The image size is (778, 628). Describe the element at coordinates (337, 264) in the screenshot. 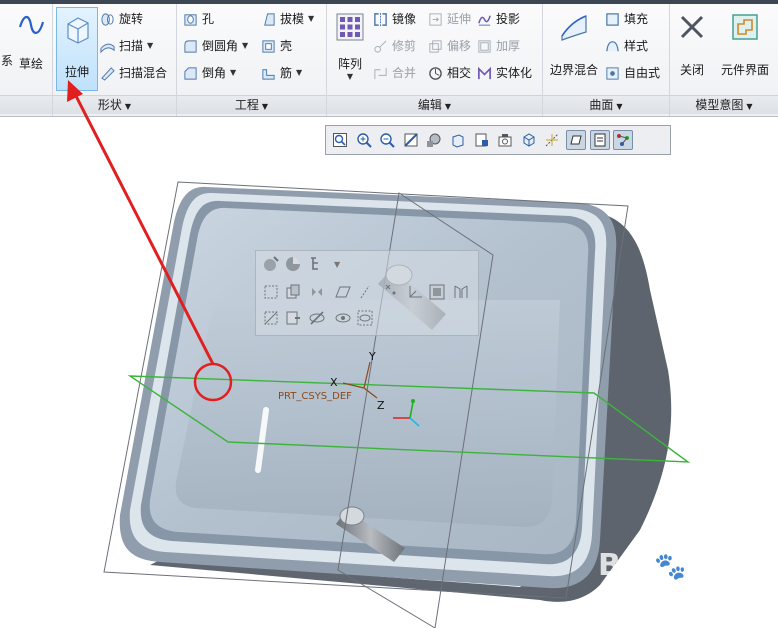

I see `mini-dropdown-icon: ▼` at that location.